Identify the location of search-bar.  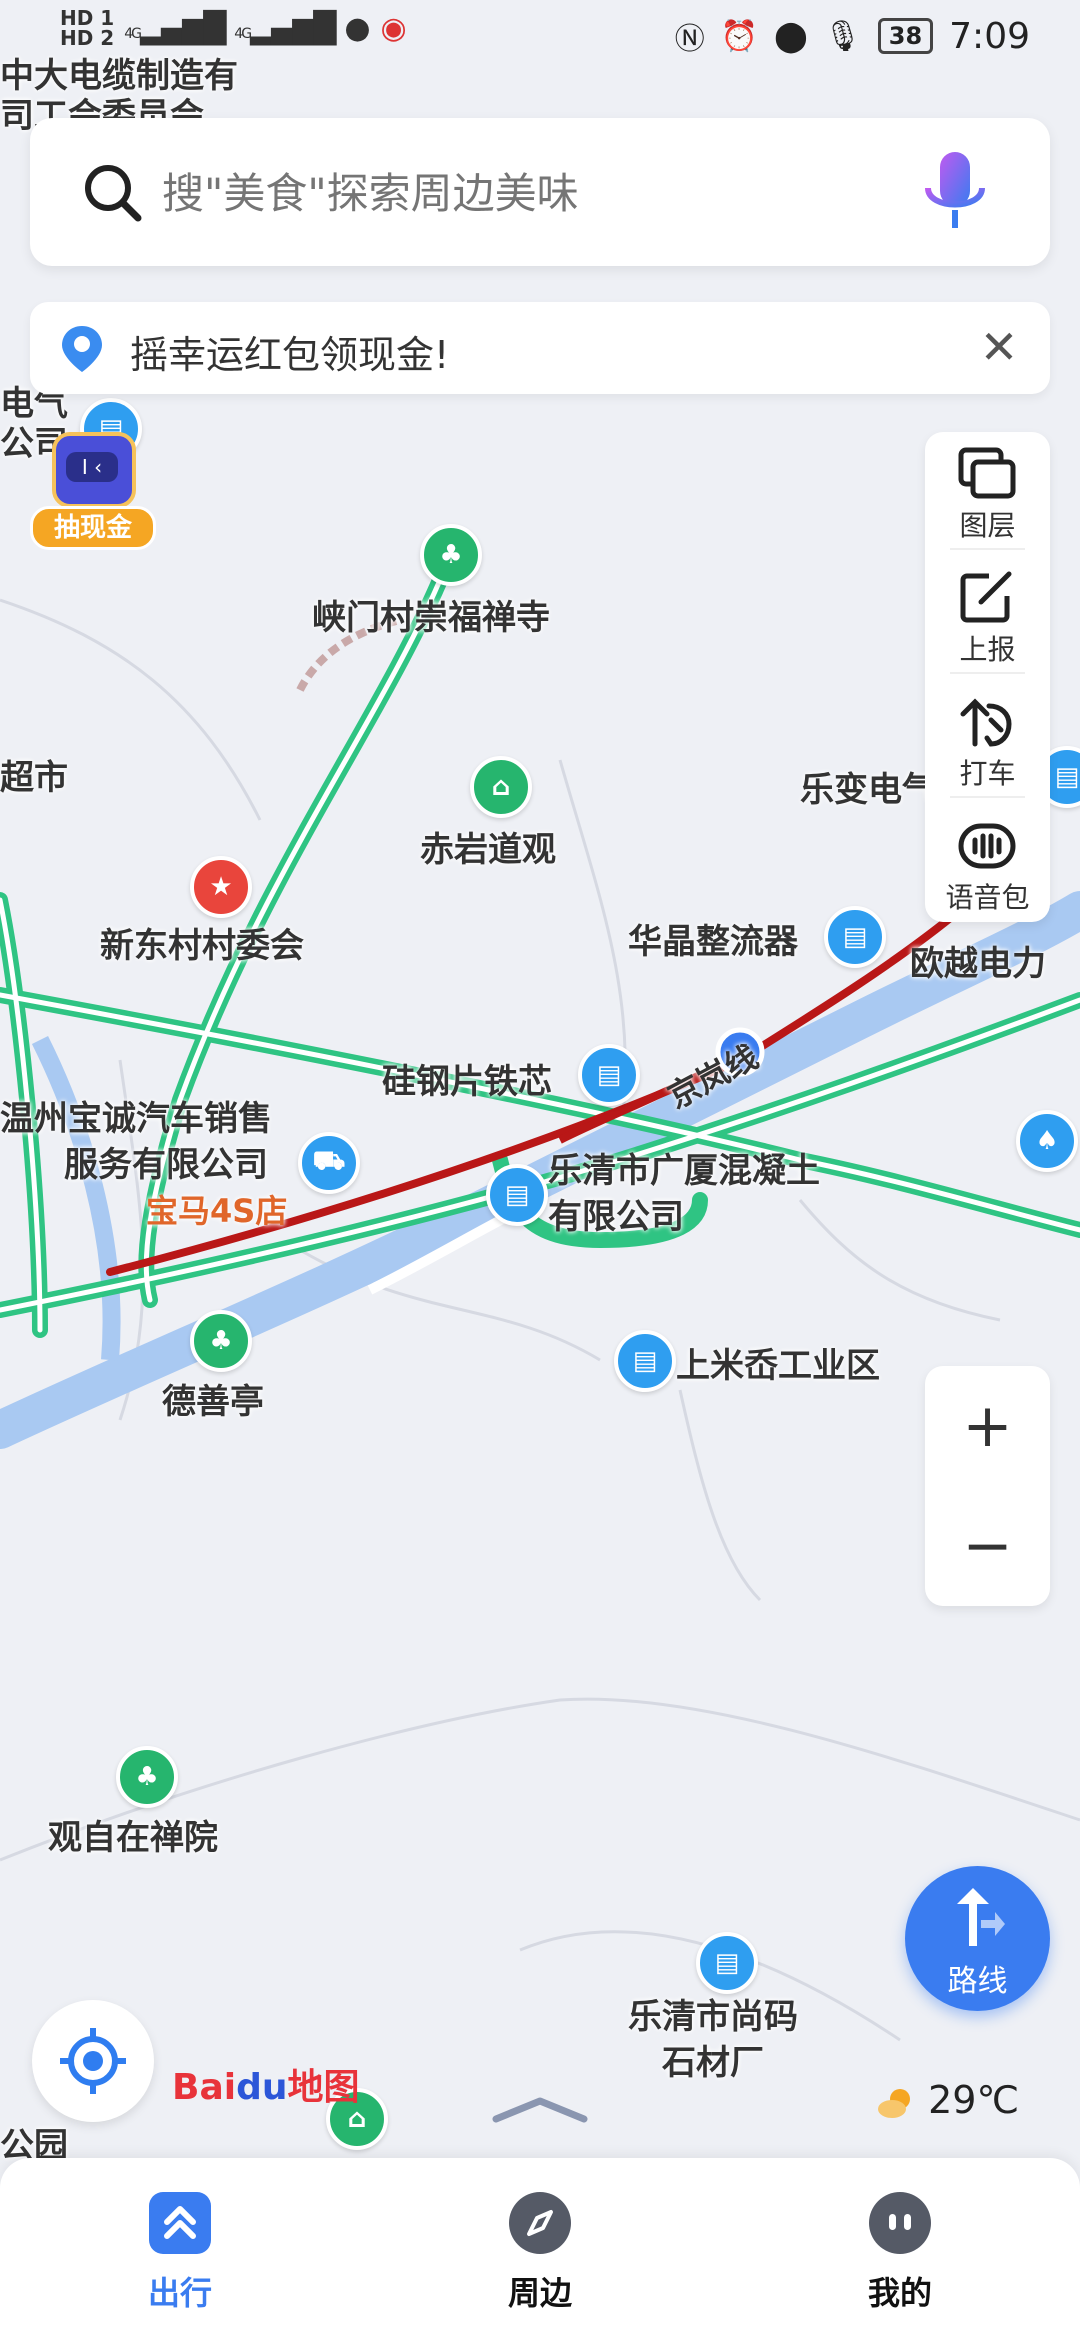
(540, 192).